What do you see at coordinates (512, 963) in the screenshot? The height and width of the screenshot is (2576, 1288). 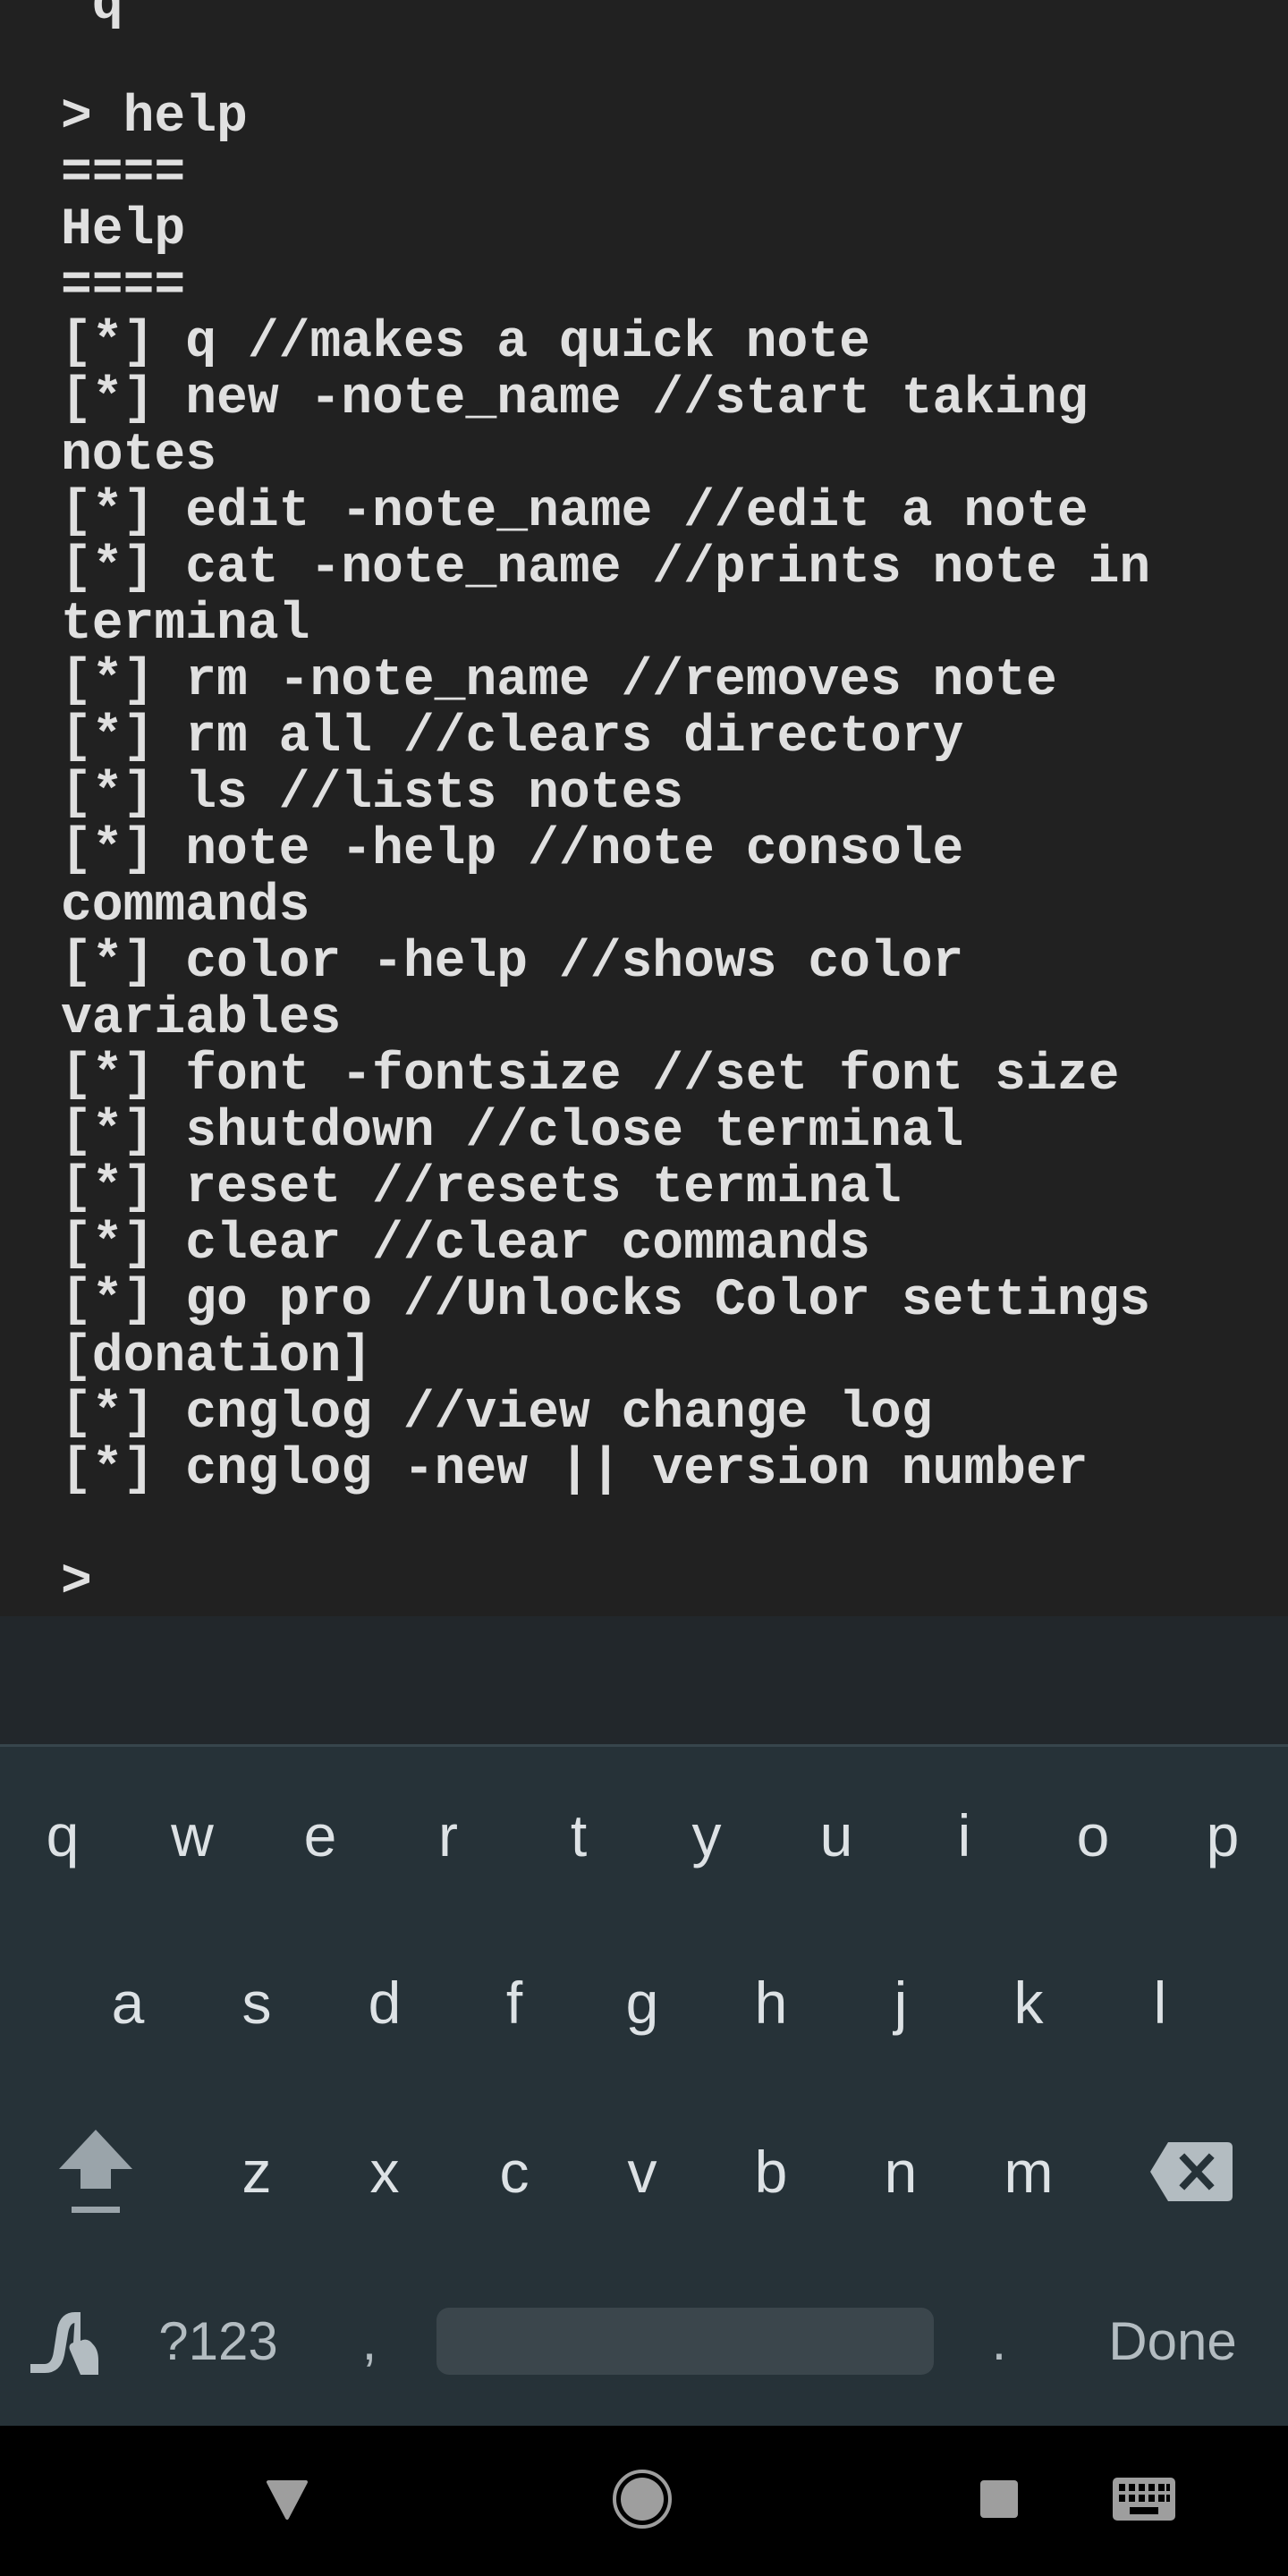 I see `terminal-line: [*] color -help //shows color` at bounding box center [512, 963].